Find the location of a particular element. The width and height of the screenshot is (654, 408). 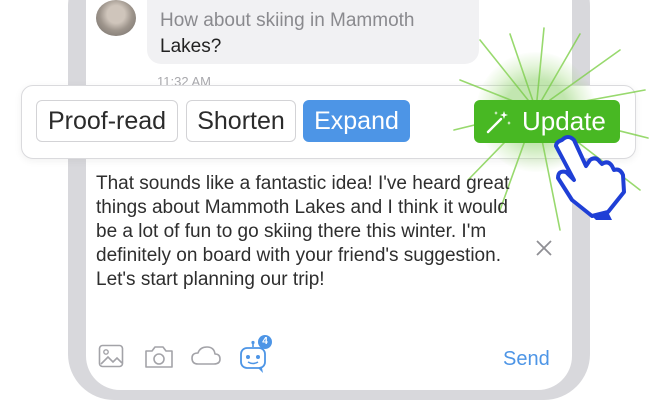

magic-wand-icon is located at coordinates (498, 122).